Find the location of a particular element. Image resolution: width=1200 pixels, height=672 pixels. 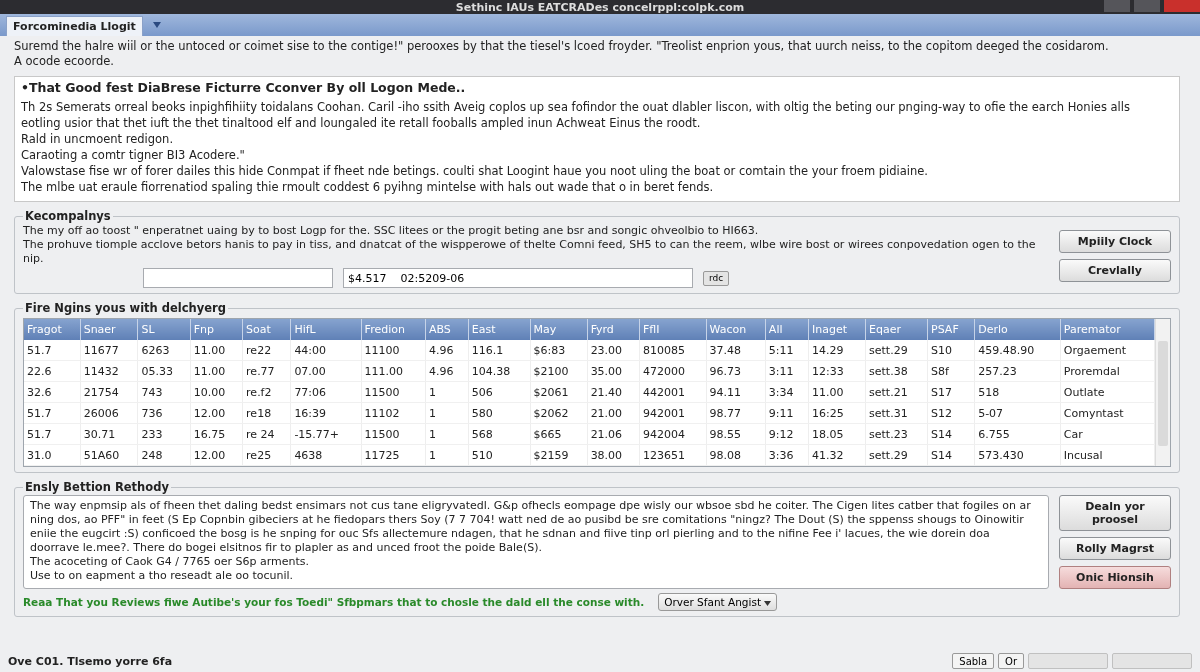

column-header: Soat is located at coordinates (266, 329).